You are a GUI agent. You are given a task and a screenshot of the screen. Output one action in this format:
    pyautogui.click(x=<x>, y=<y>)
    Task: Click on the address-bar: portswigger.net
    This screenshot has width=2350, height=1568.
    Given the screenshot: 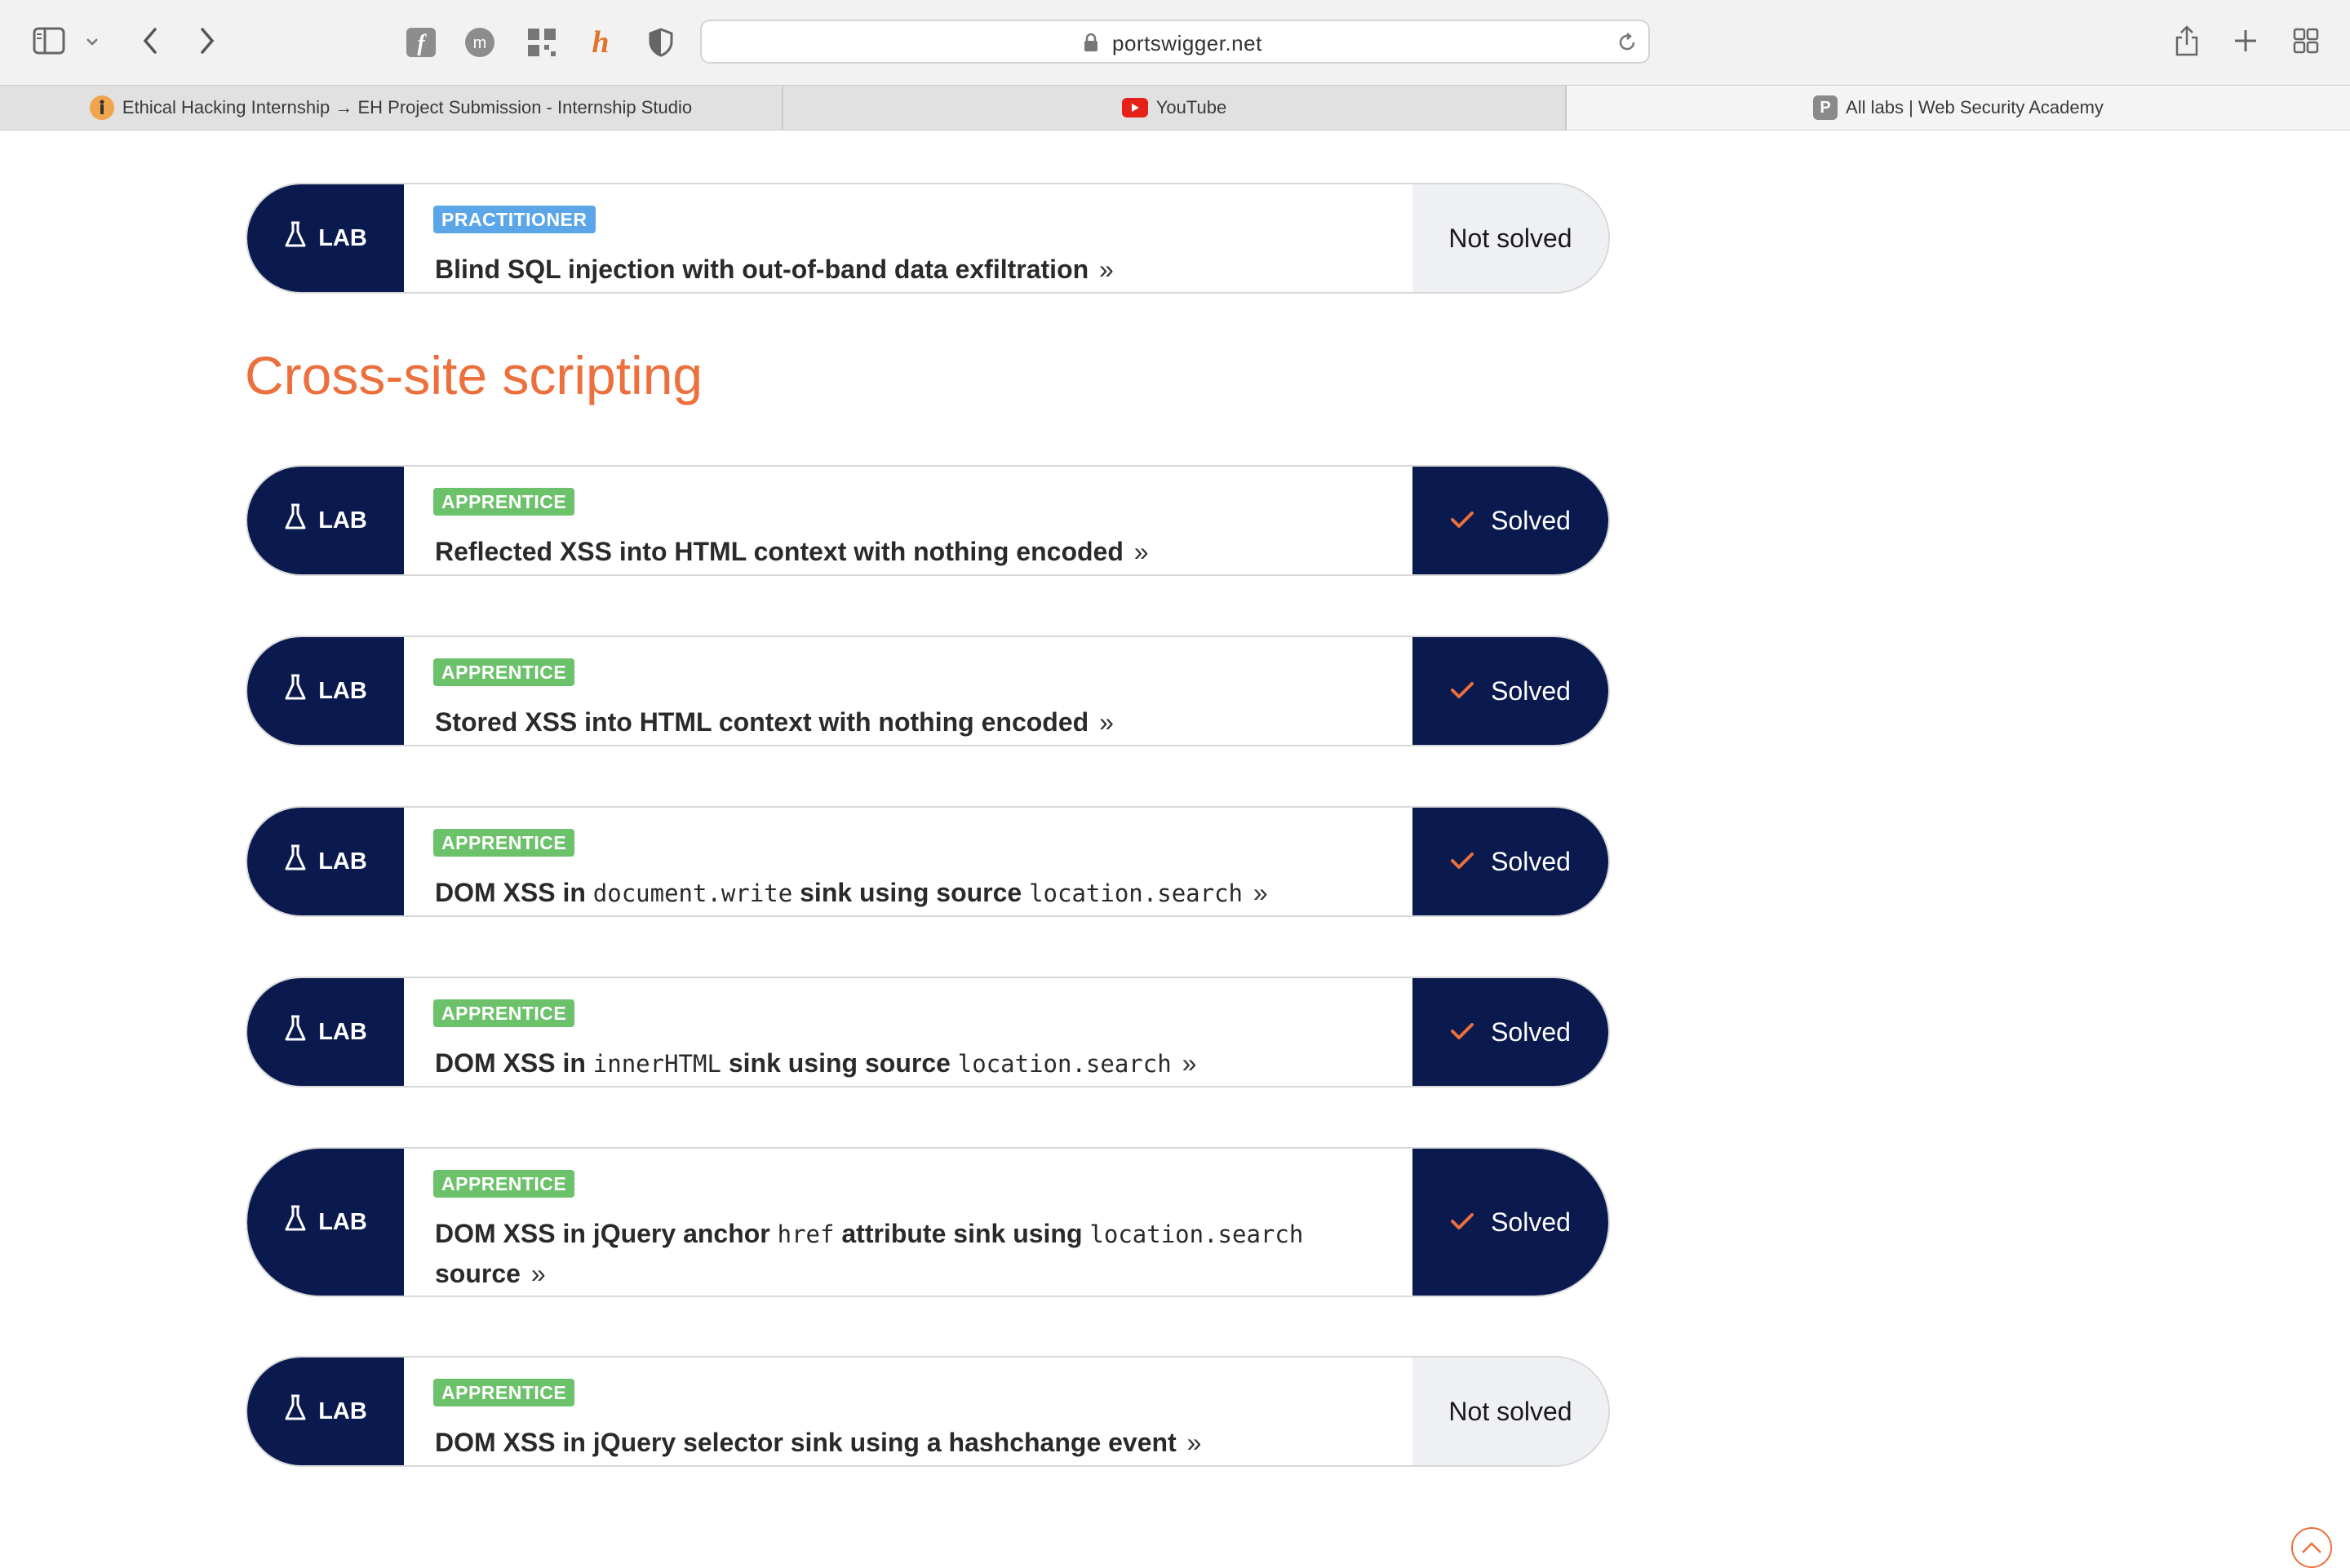 What is the action you would take?
    pyautogui.click(x=1175, y=42)
    